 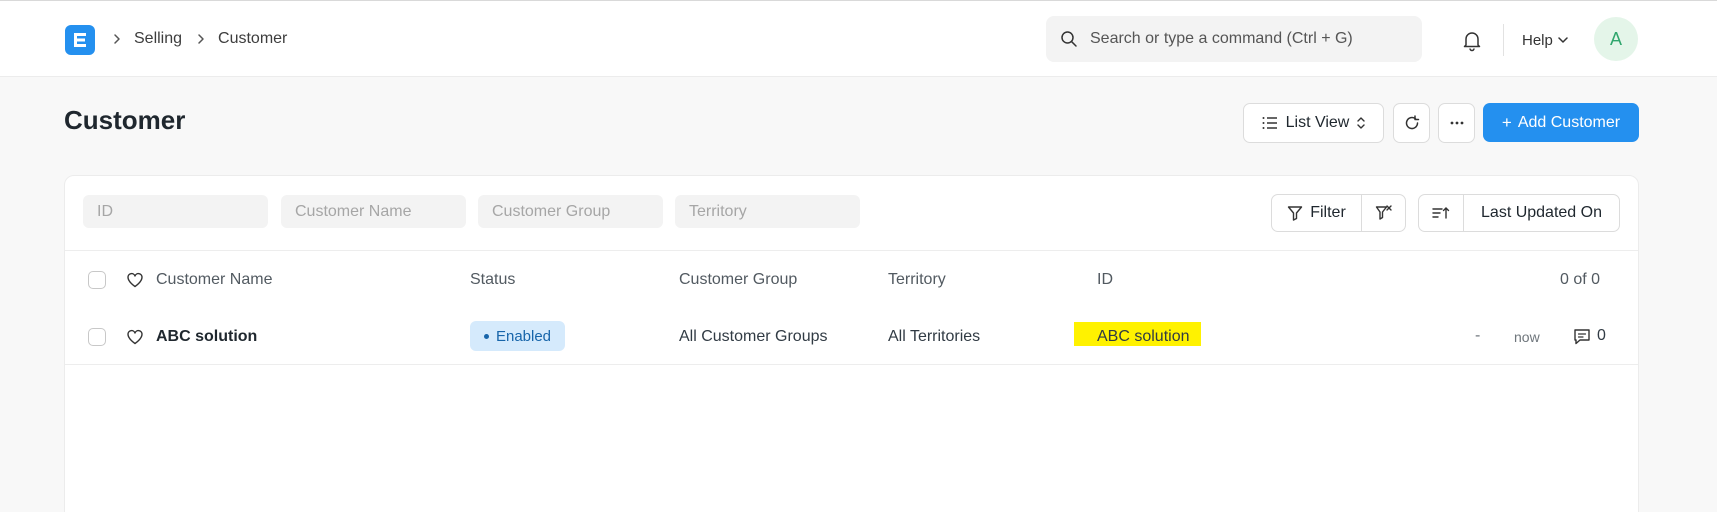 I want to click on filter-button: Filter, so click(x=1316, y=213).